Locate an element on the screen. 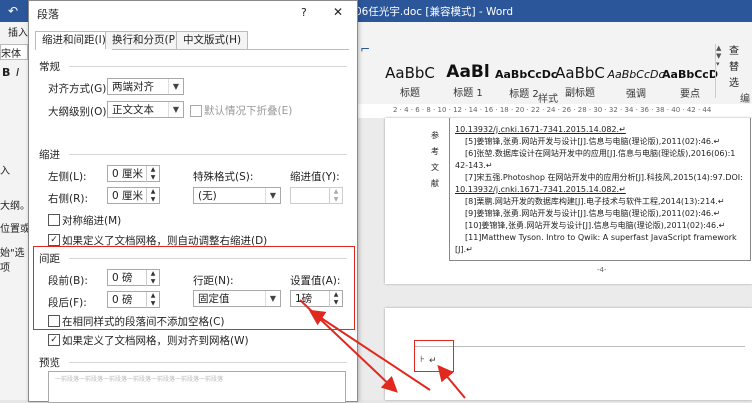  arrow-to-blank-paragraph is located at coordinates (451, 381).